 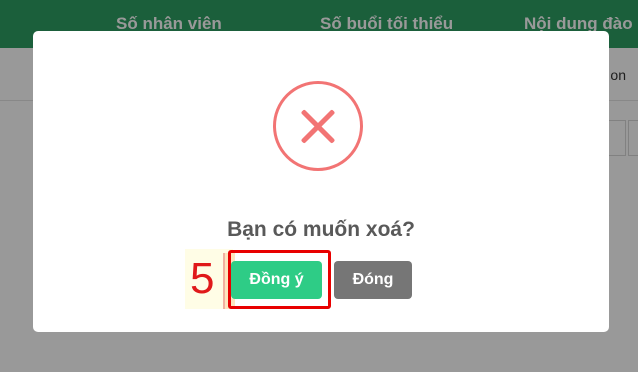 What do you see at coordinates (321, 229) in the screenshot?
I see `dialog-question: Bạn có muốn xoá?` at bounding box center [321, 229].